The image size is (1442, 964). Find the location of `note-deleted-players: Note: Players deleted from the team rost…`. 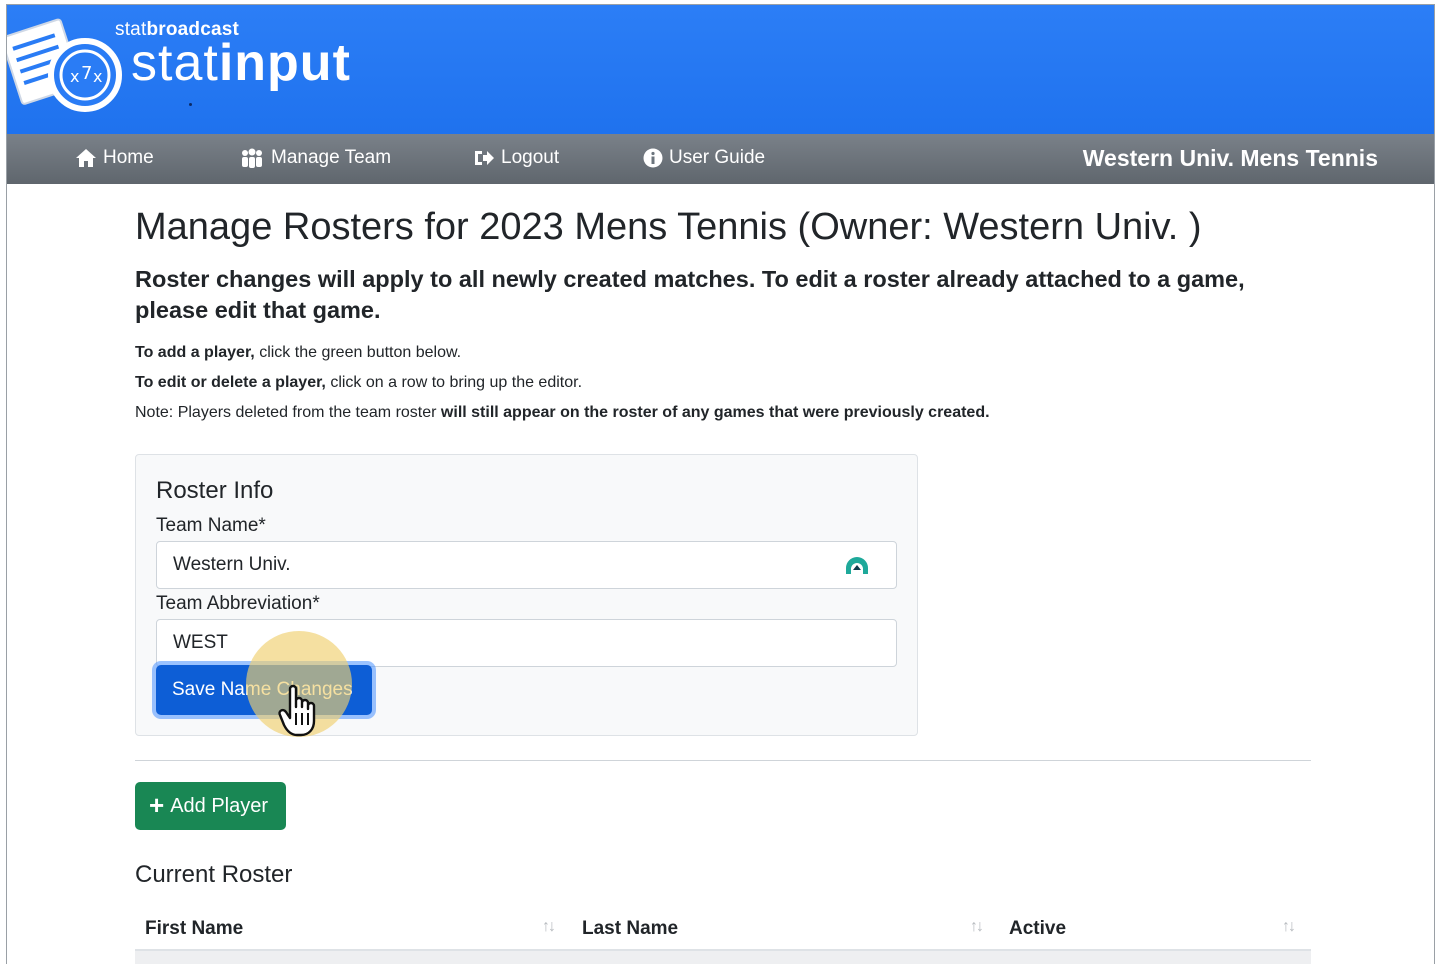

note-deleted-players: Note: Players deleted from the team rost… is located at coordinates (562, 412).